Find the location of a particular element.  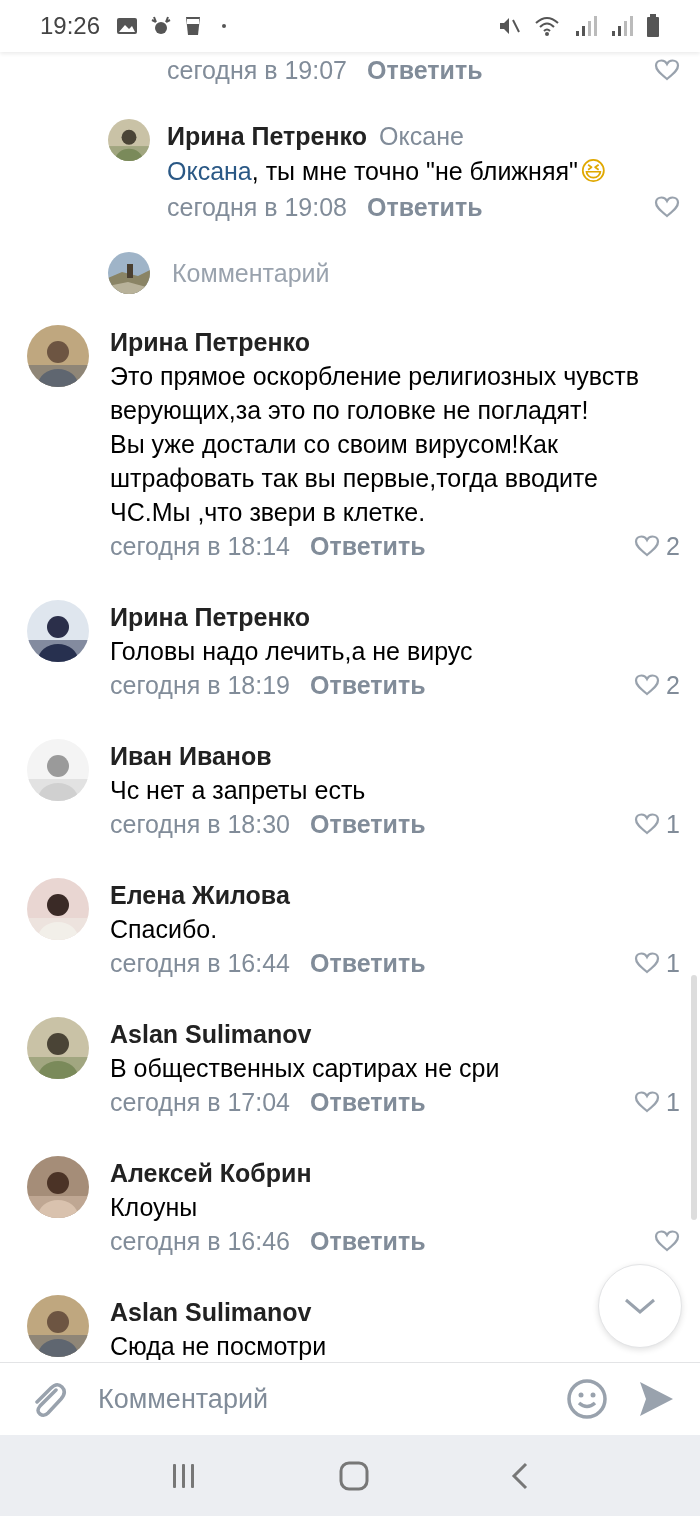

comment-text: Клоуны is located at coordinates (154, 1207).